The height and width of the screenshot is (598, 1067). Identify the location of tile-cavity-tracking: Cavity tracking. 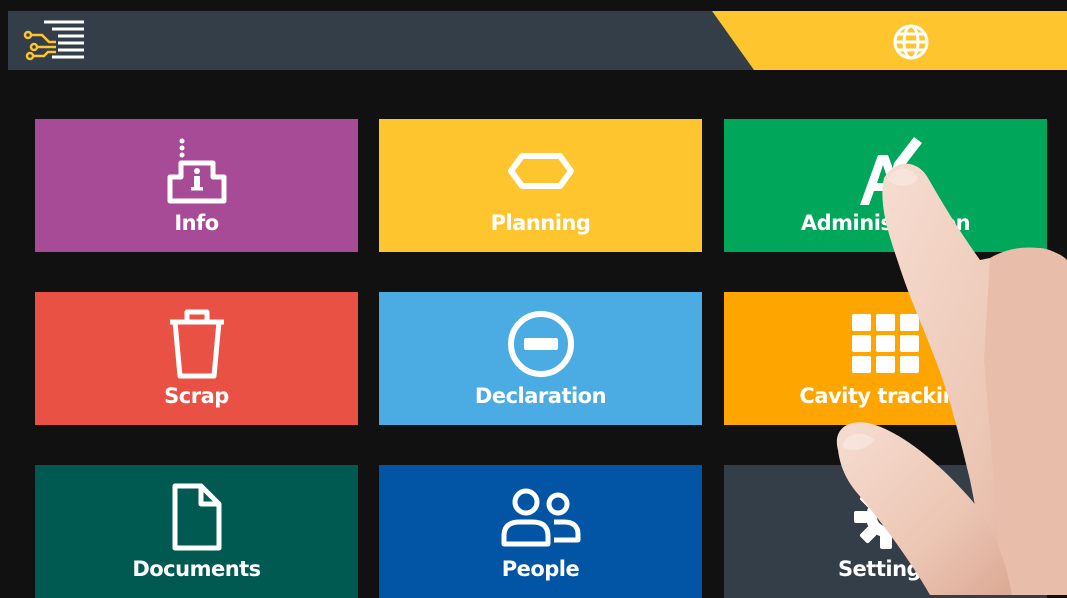
(885, 358).